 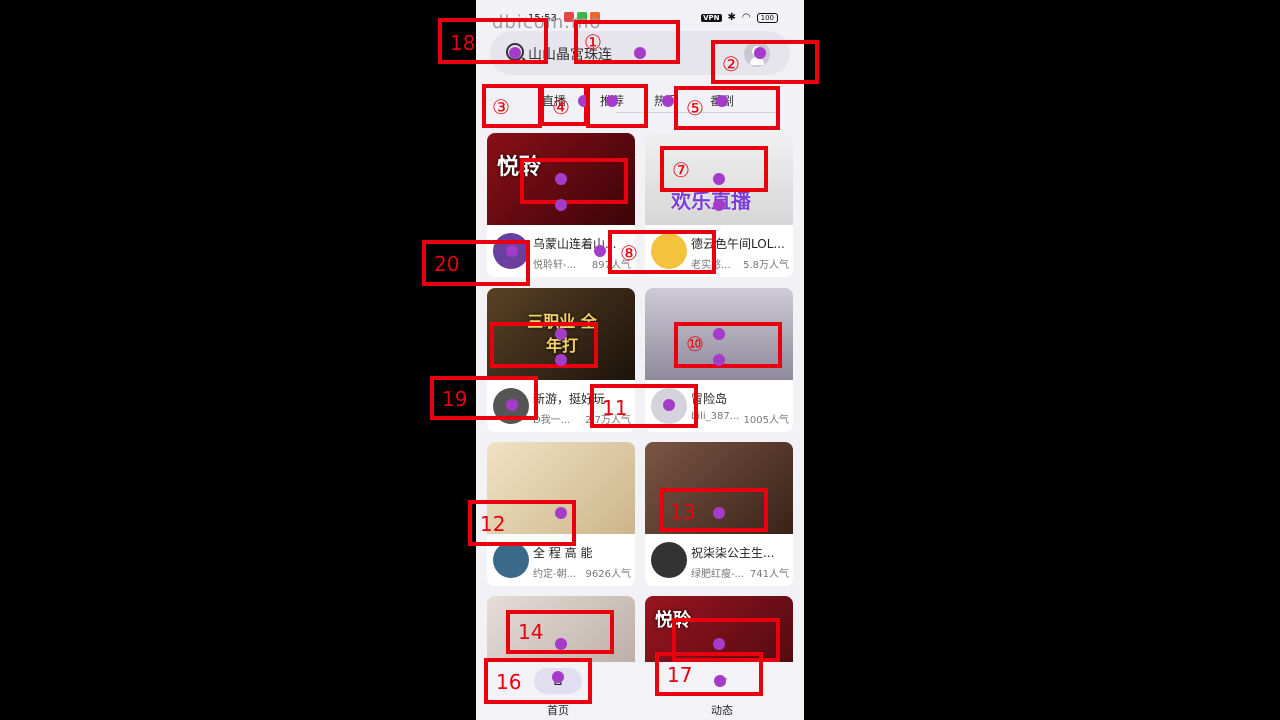 I want to click on annotation-label: 17, so click(x=680, y=675).